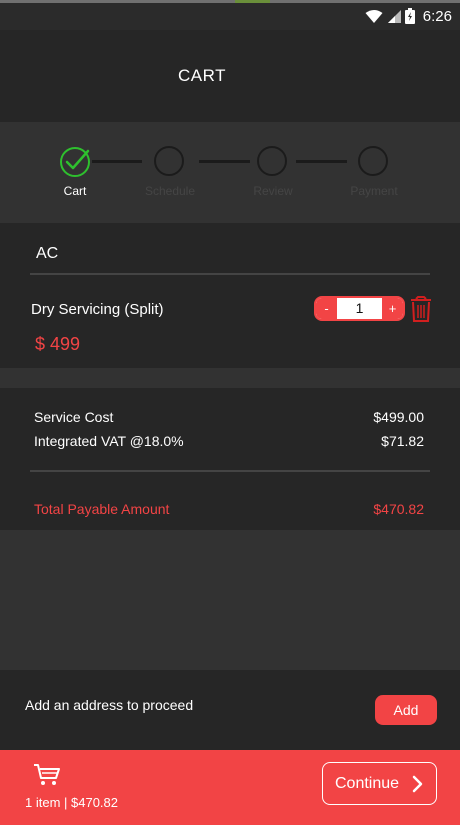 The image size is (460, 825). What do you see at coordinates (326, 308) in the screenshot?
I see `decrease-quantity-button: -` at bounding box center [326, 308].